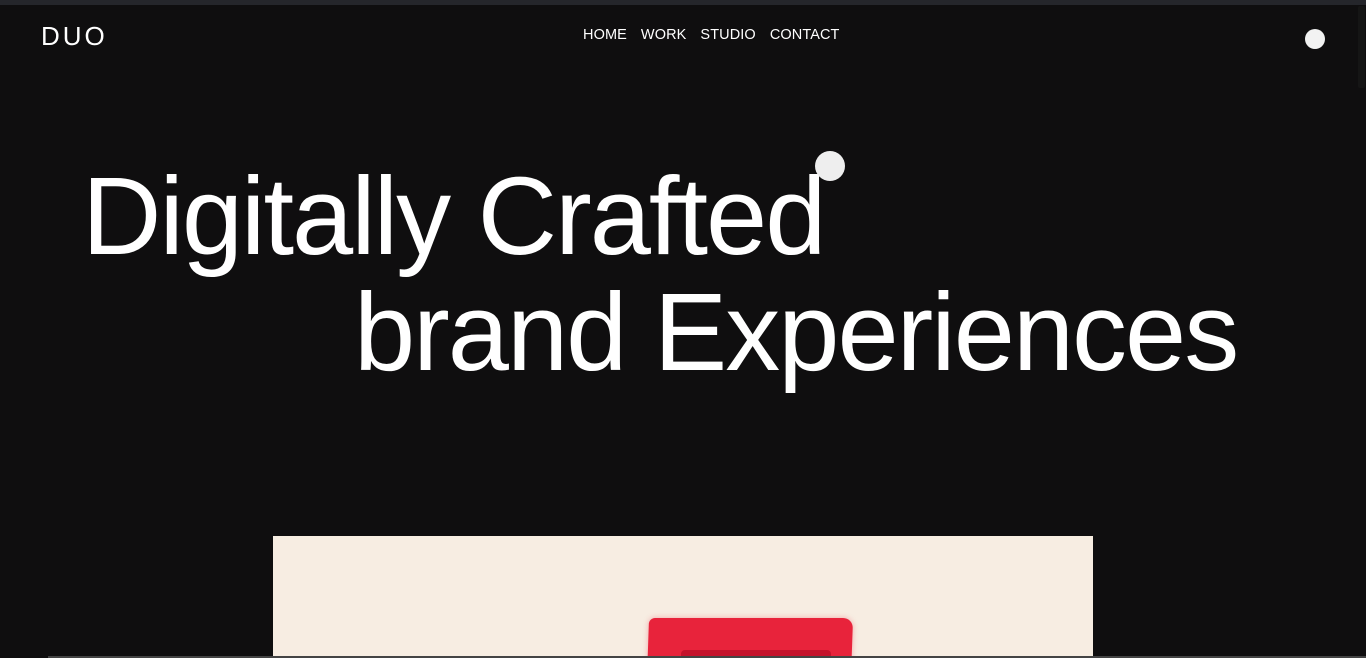 This screenshot has height=658, width=1366. What do you see at coordinates (454, 216) in the screenshot?
I see `hero-heading-line-1: Digitally Crafted` at bounding box center [454, 216].